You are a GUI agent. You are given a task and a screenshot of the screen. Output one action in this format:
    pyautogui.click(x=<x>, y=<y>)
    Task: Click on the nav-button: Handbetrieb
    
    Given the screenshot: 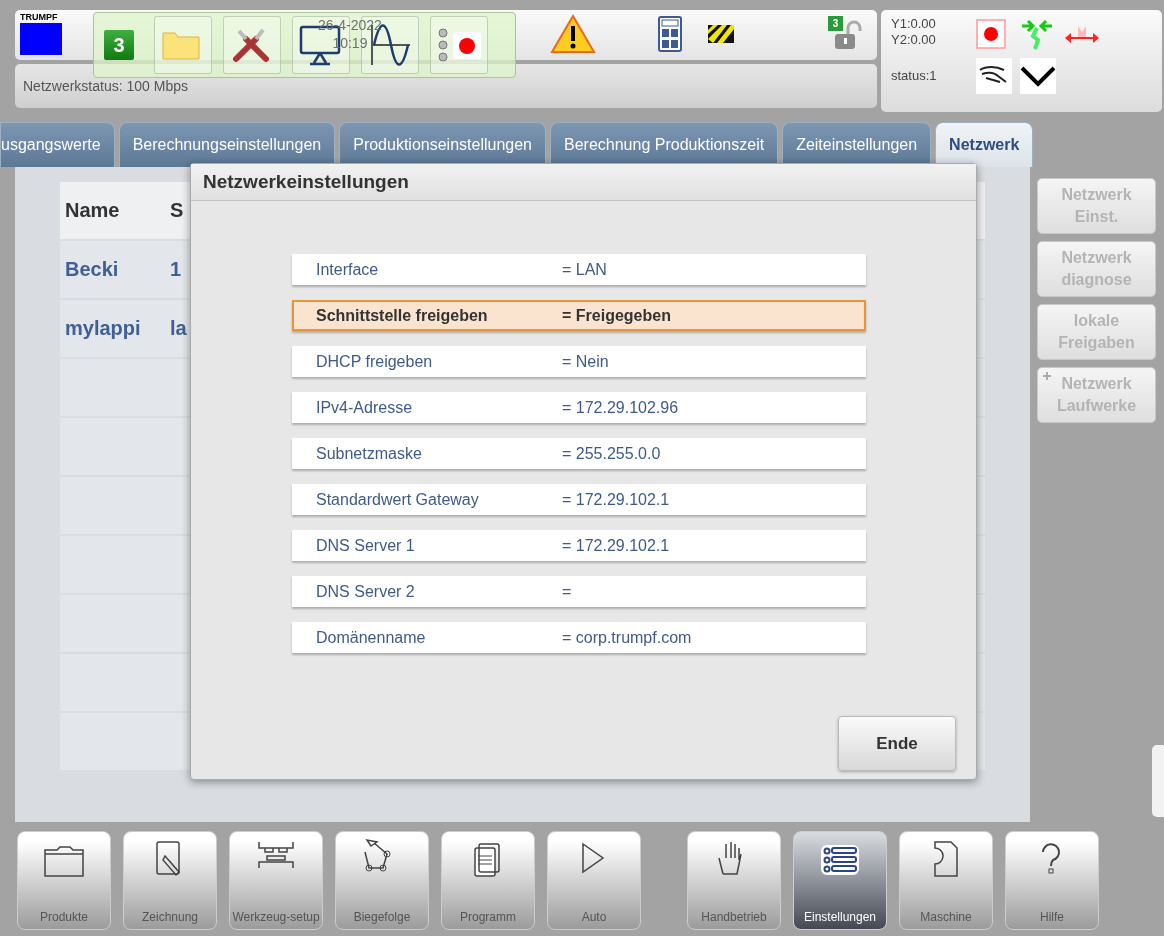 What is the action you would take?
    pyautogui.click(x=734, y=880)
    